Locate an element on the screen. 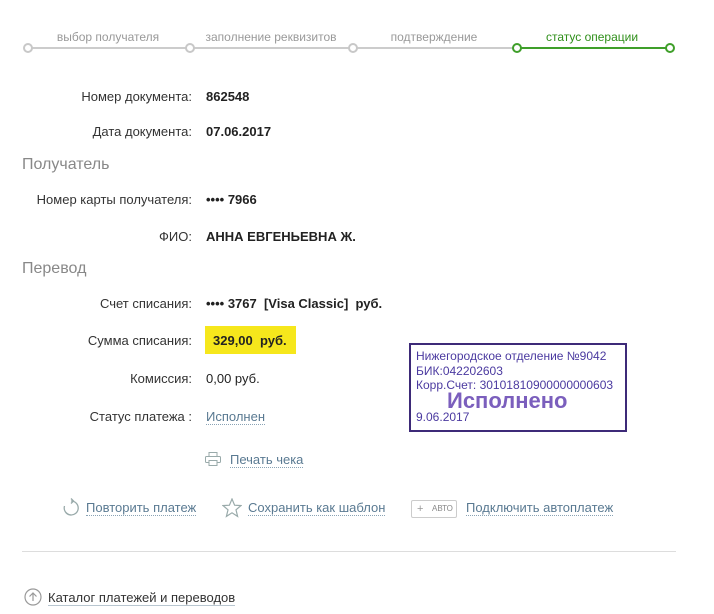  catalog-label: Каталог платежей и переводов is located at coordinates (142, 598).